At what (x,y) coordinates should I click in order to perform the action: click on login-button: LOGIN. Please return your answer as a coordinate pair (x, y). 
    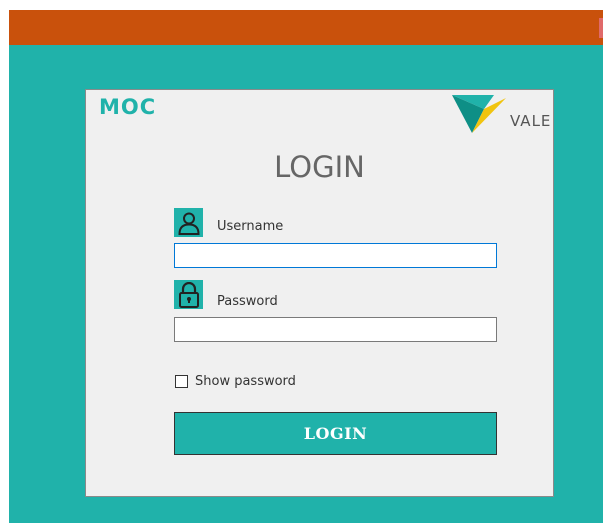
    Looking at the image, I should click on (335, 433).